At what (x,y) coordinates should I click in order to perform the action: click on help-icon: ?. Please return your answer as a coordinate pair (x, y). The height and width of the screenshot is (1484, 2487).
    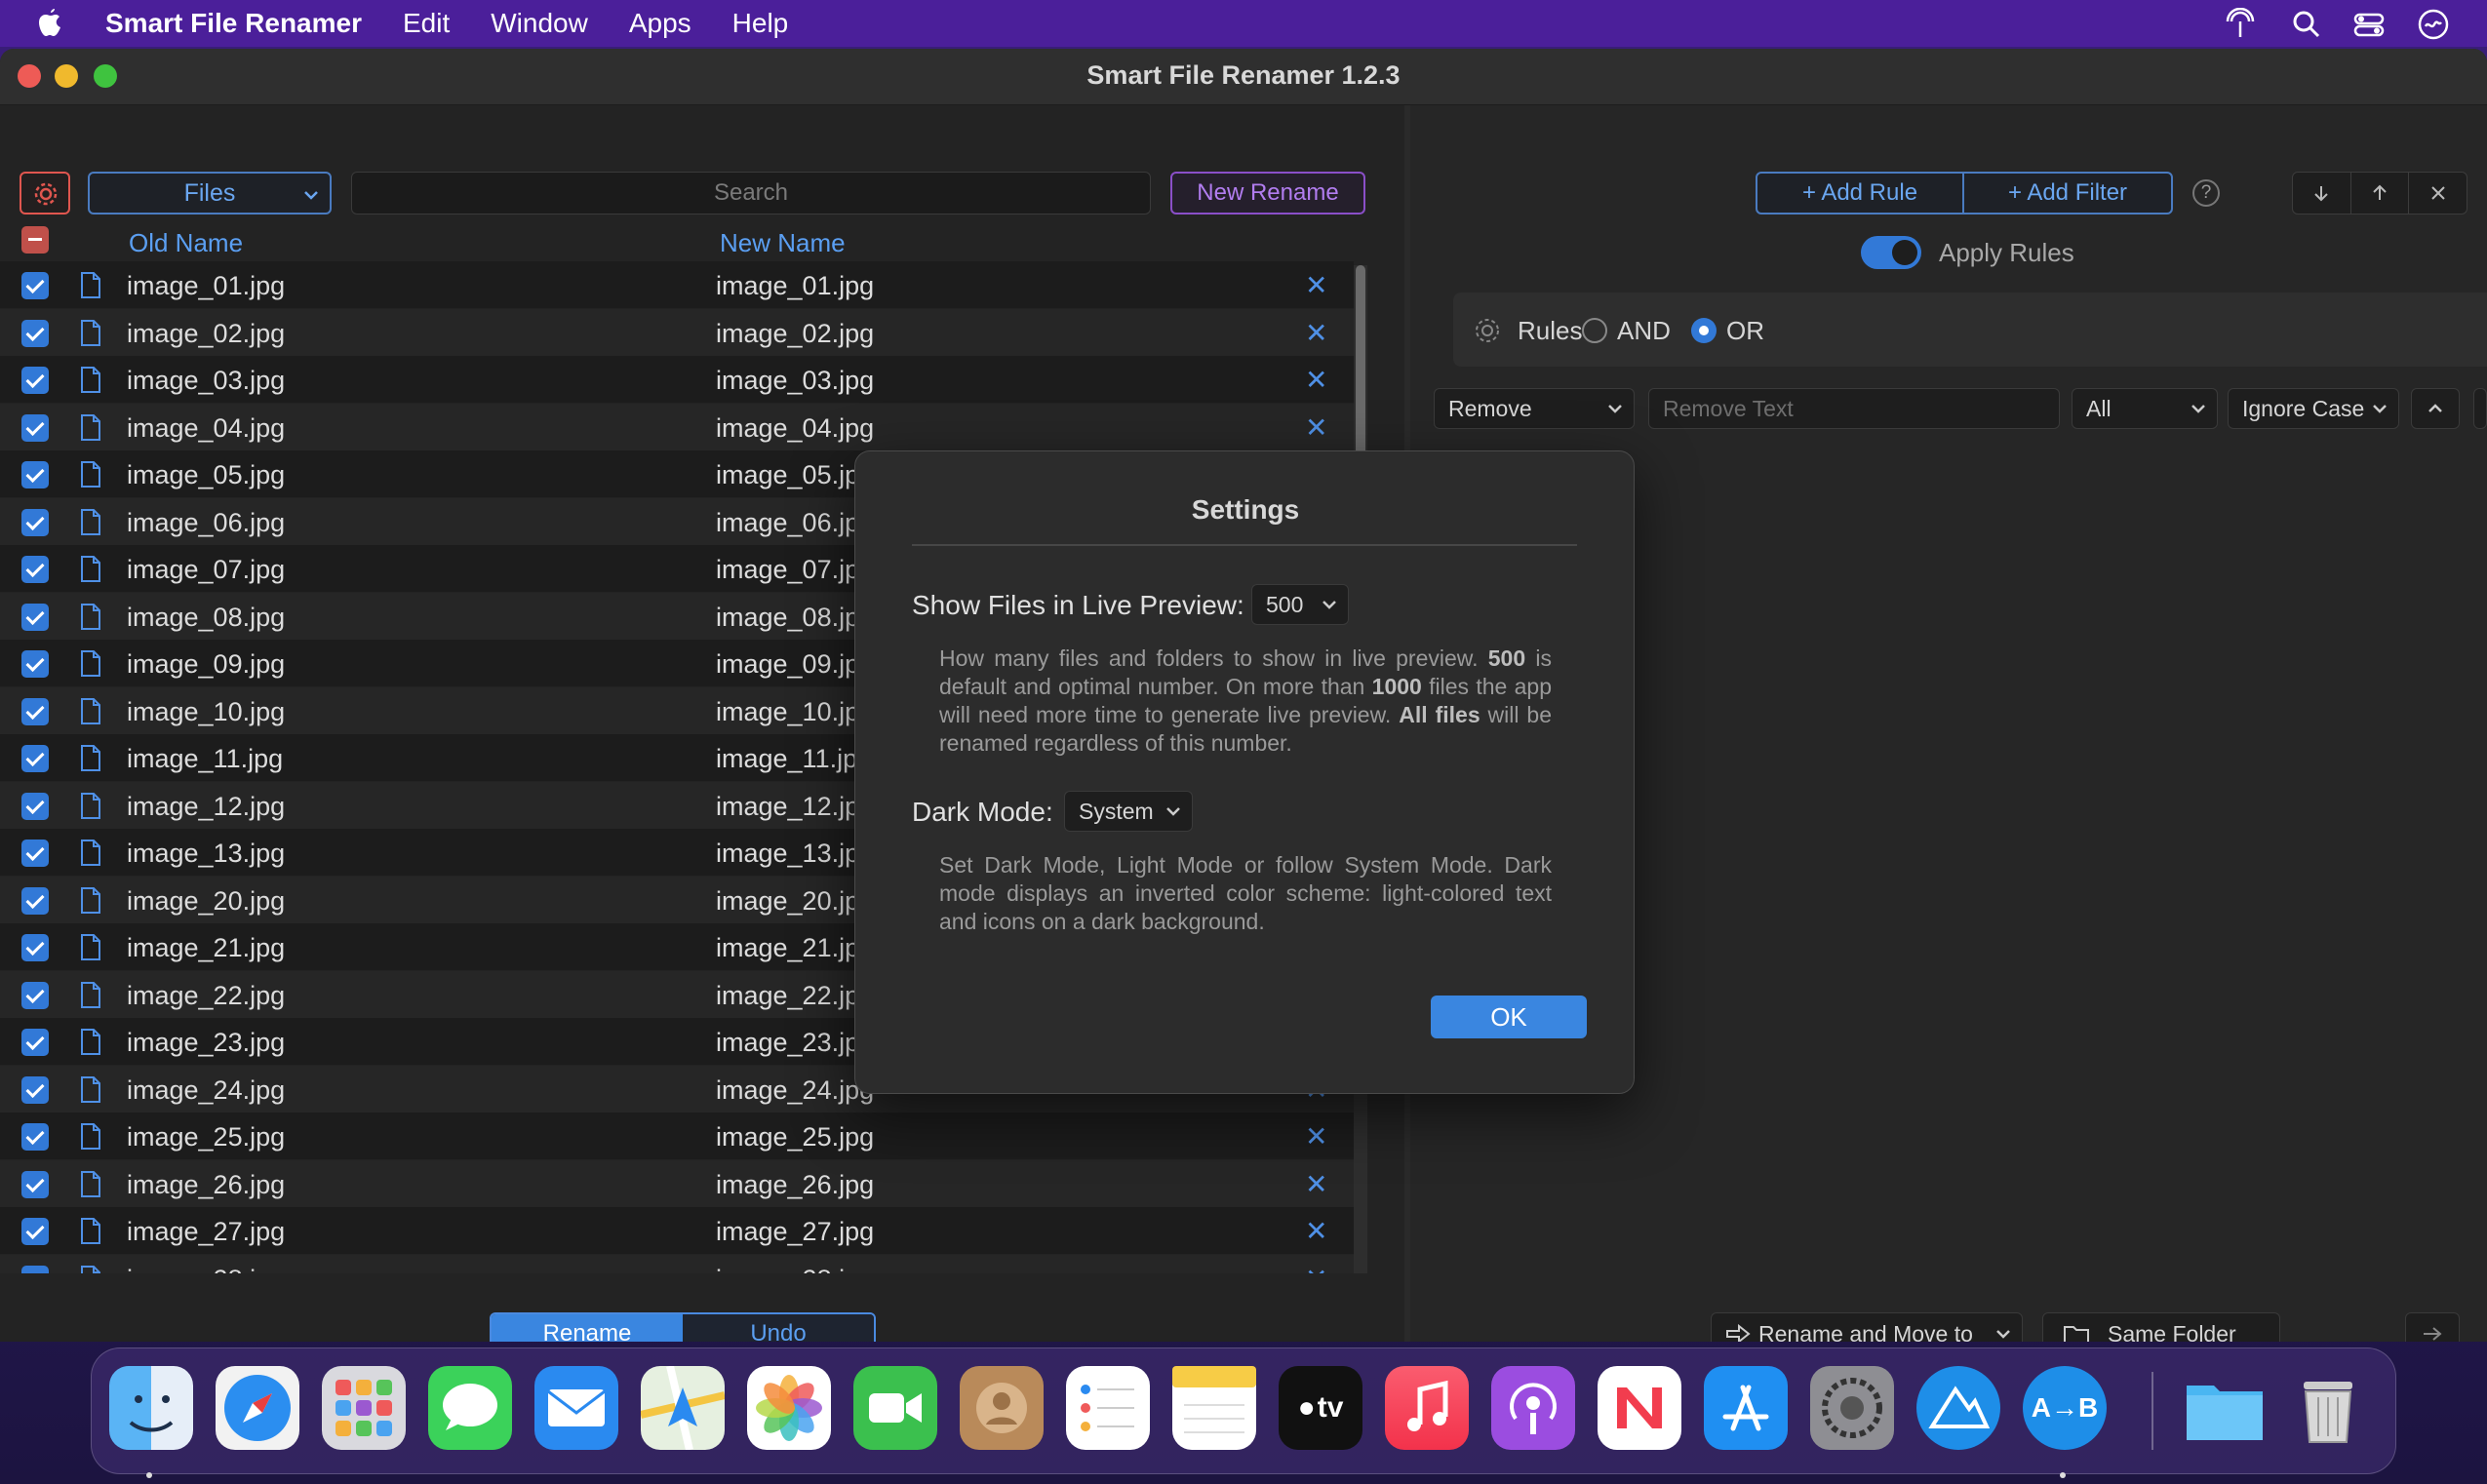
    Looking at the image, I should click on (2206, 193).